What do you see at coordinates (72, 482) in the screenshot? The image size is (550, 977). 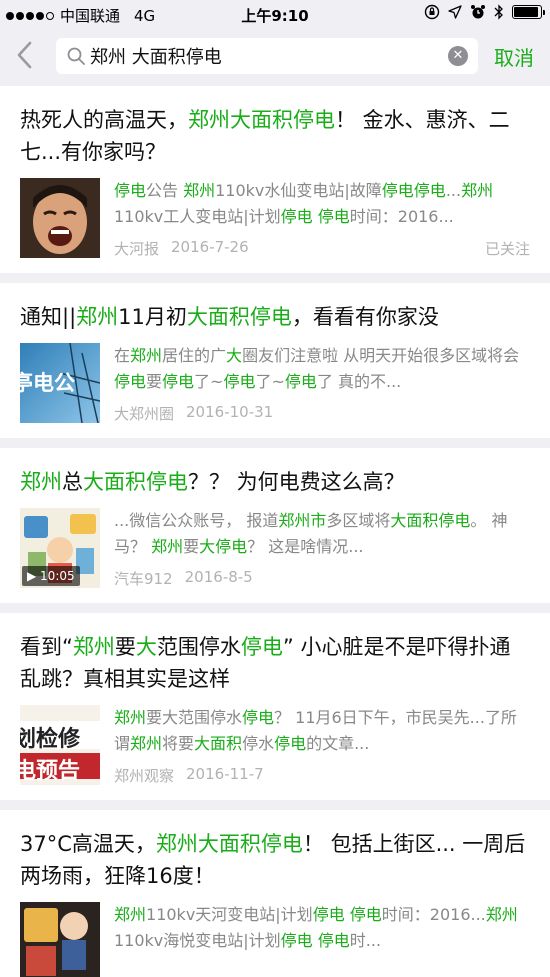 I see `title-text: 总` at bounding box center [72, 482].